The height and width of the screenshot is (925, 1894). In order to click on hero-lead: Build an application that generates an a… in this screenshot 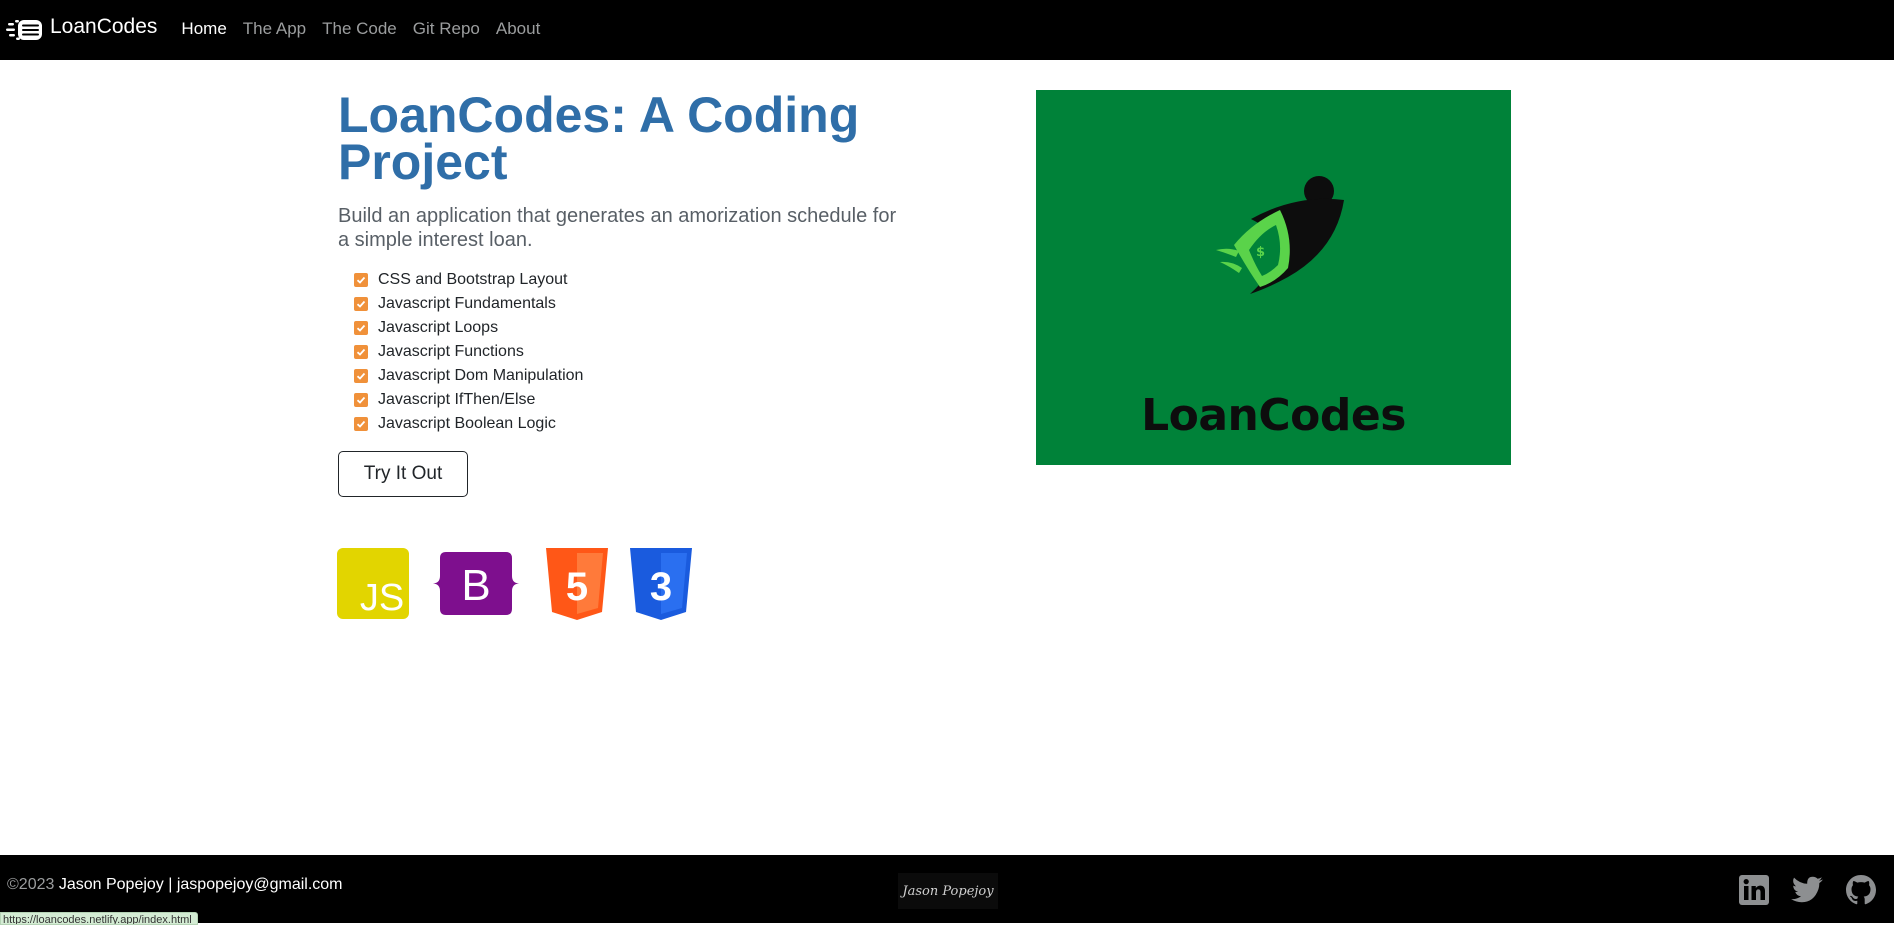, I will do `click(617, 228)`.